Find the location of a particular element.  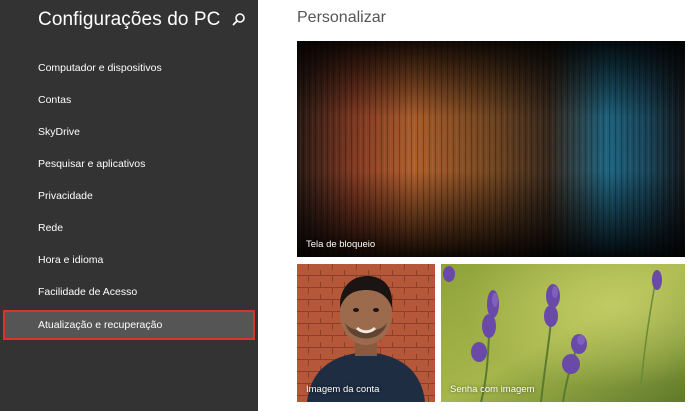

sidebar-item-time-language: Hora e idioma is located at coordinates (129, 260).